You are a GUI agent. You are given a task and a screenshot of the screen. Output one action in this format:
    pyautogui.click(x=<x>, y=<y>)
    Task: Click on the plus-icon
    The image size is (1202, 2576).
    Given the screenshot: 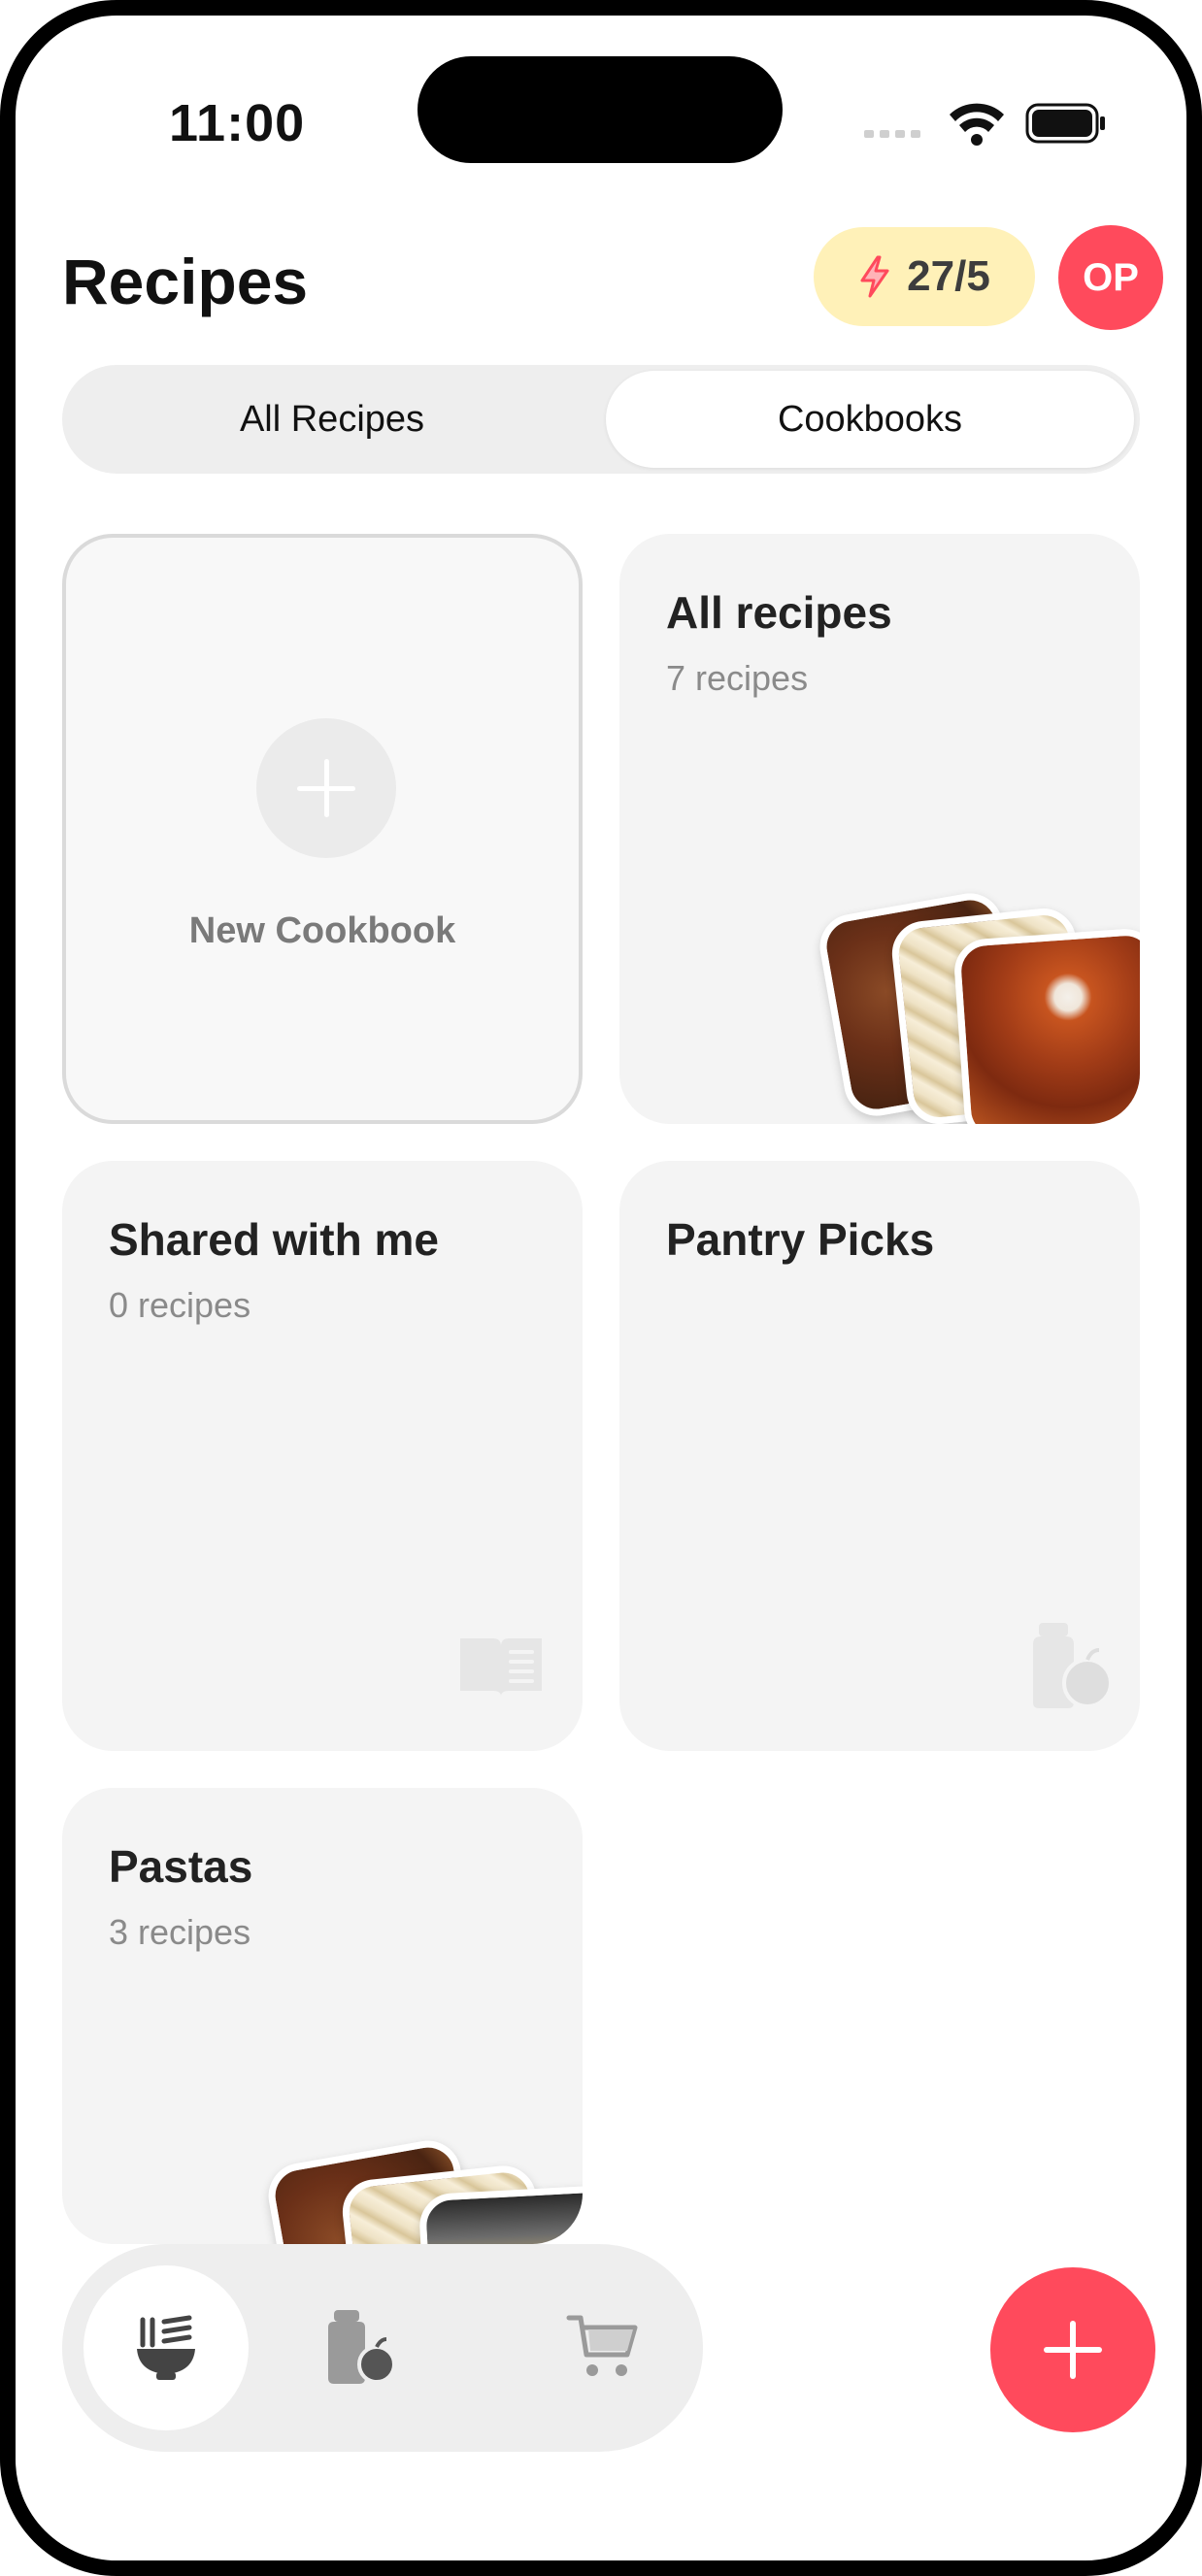 What is the action you would take?
    pyautogui.click(x=326, y=788)
    